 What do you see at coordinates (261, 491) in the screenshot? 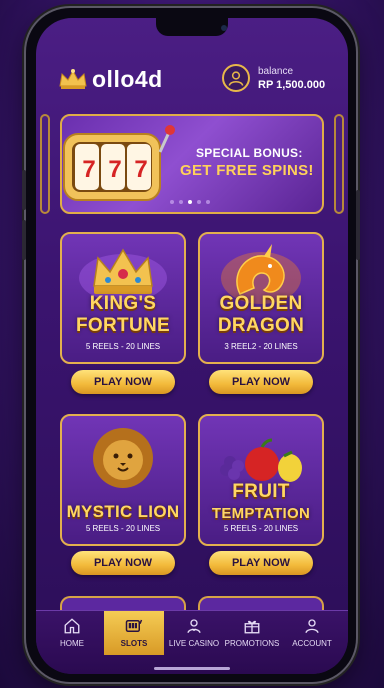
I see `game-title: FRUIT` at bounding box center [261, 491].